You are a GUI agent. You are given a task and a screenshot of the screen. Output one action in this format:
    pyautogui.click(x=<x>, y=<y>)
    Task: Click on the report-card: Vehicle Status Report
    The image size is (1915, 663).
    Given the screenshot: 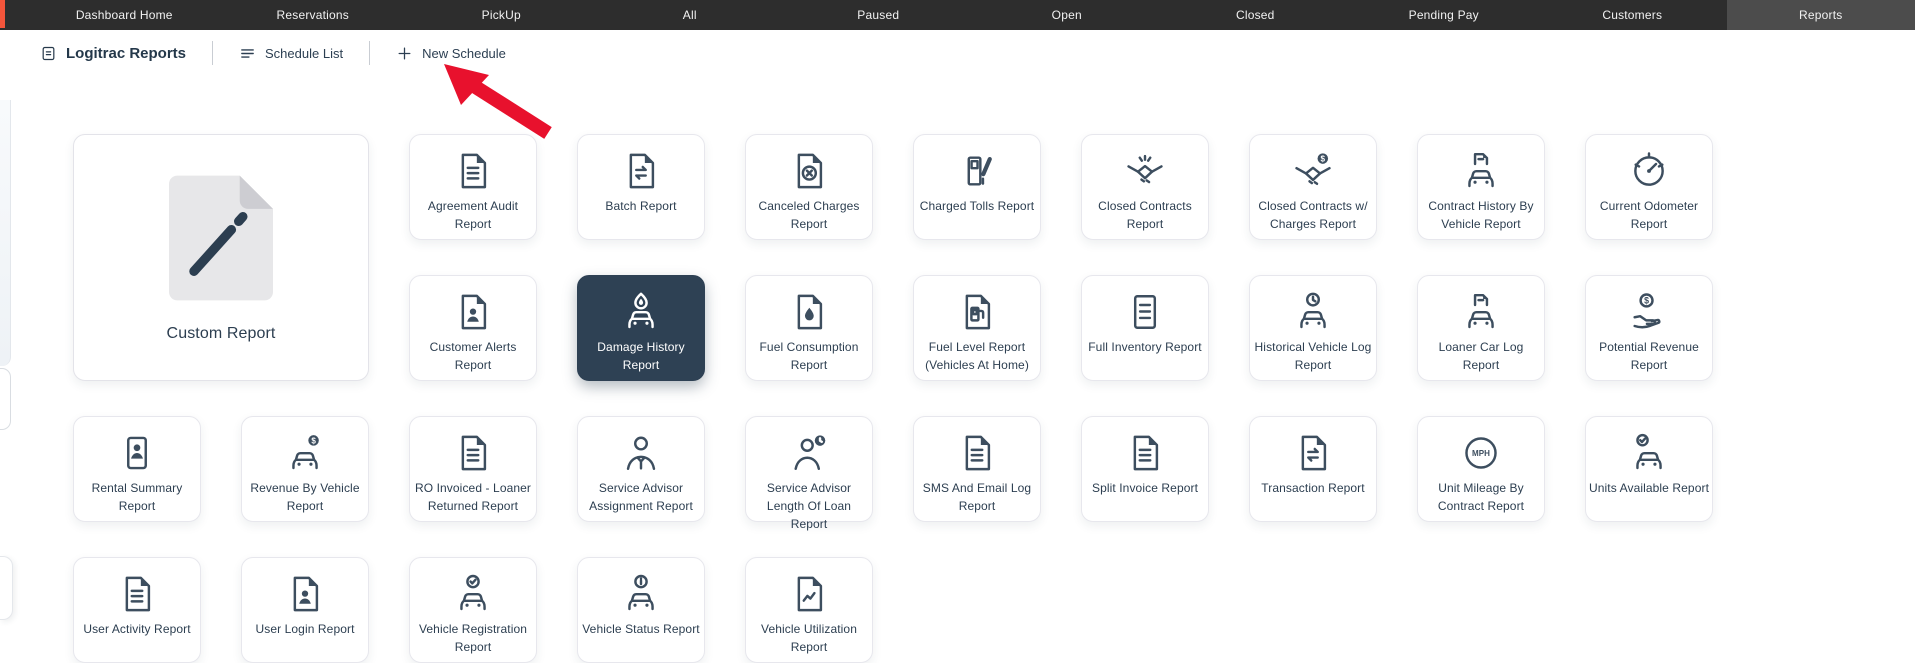 What is the action you would take?
    pyautogui.click(x=641, y=610)
    